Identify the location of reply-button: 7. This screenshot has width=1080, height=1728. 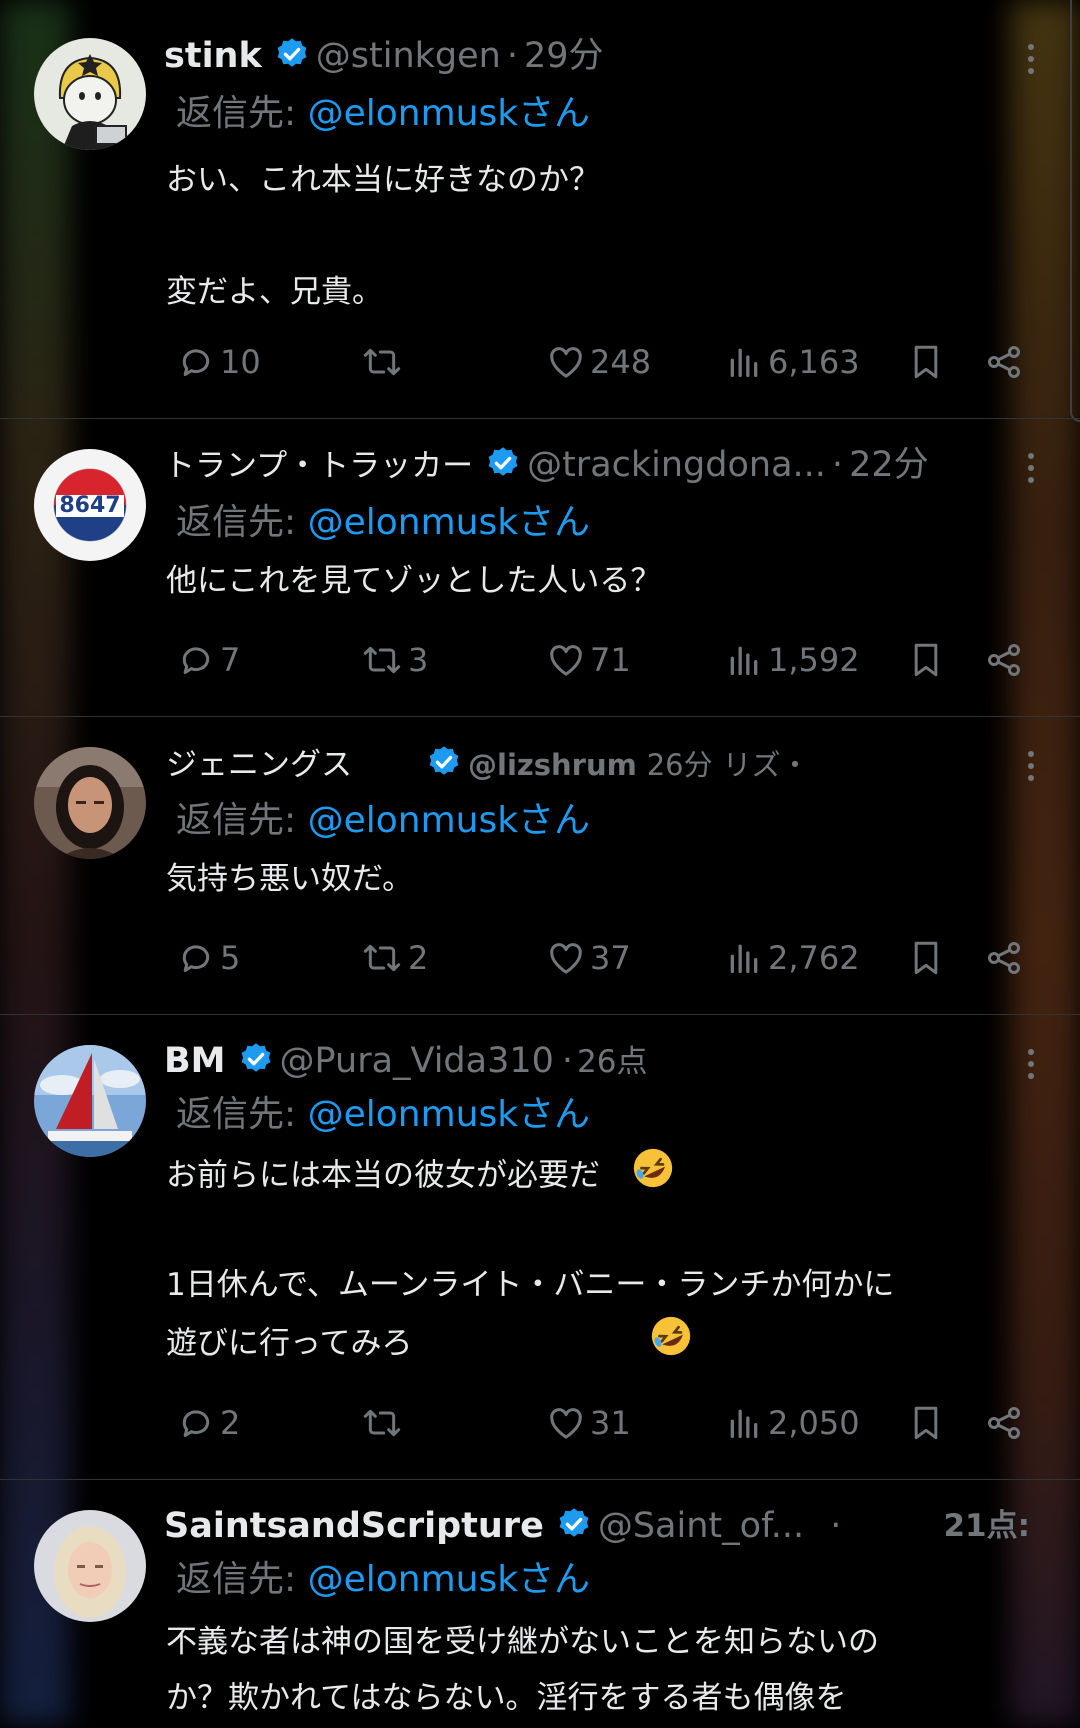
(208, 660).